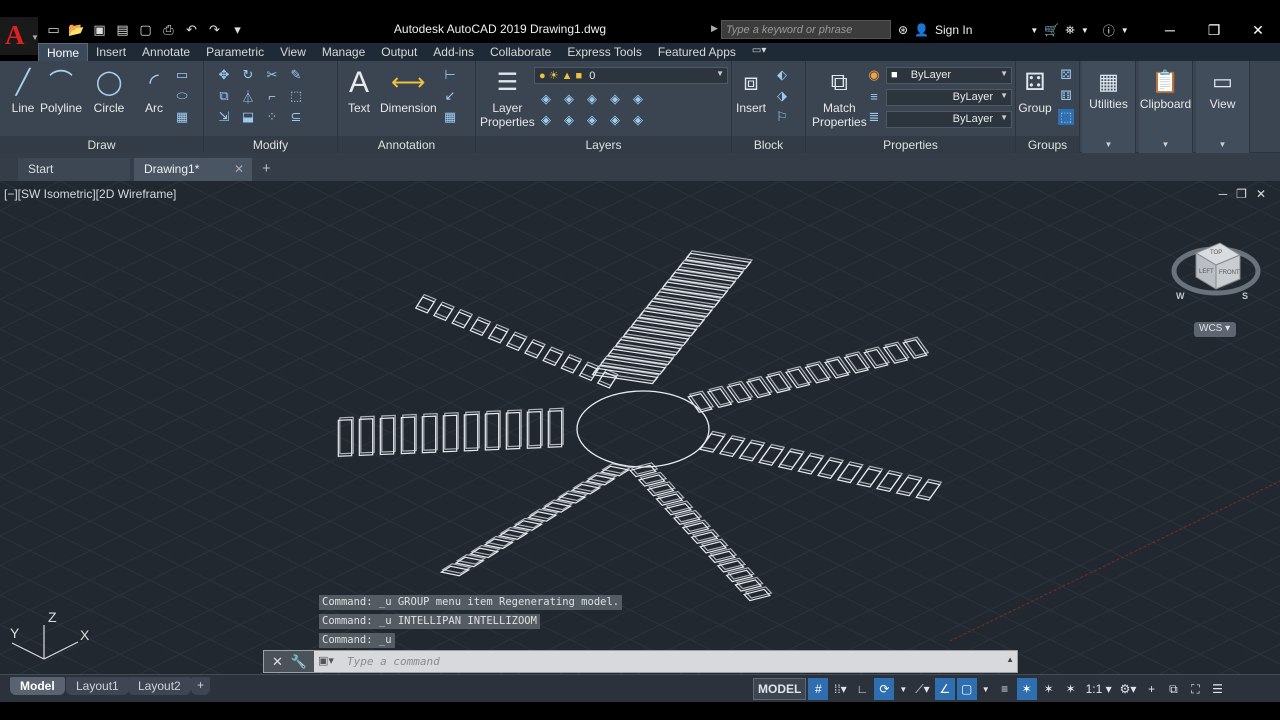 The image size is (1280, 720). What do you see at coordinates (235, 52) in the screenshot?
I see `tab-parametric: Parametric` at bounding box center [235, 52].